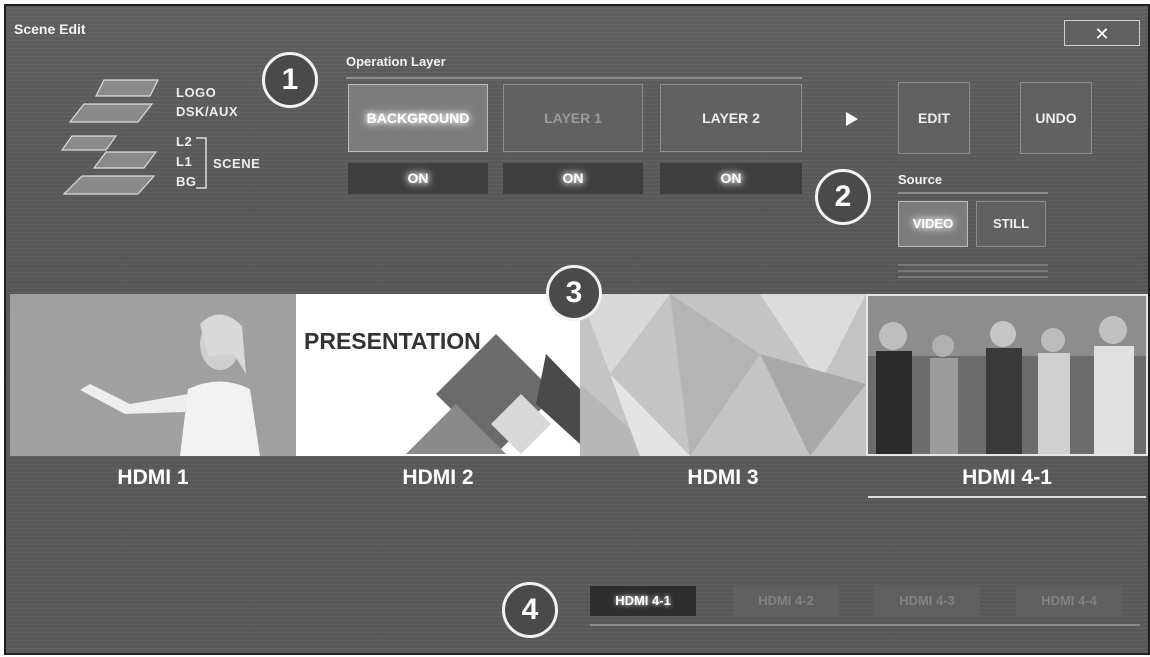 The height and width of the screenshot is (657, 1150). What do you see at coordinates (574, 78) in the screenshot?
I see `operation-layer-rule` at bounding box center [574, 78].